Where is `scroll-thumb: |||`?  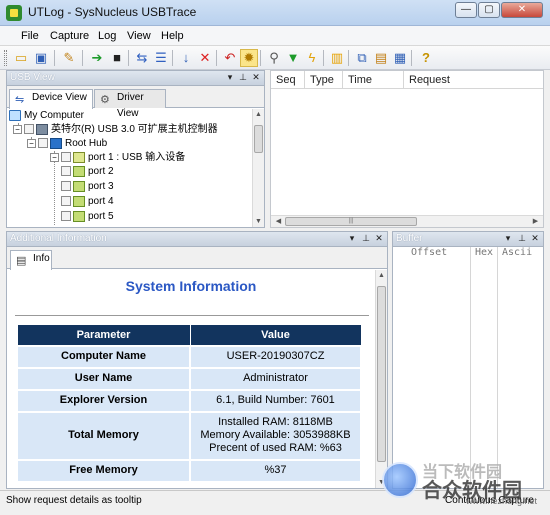 scroll-thumb: ||| is located at coordinates (351, 221).